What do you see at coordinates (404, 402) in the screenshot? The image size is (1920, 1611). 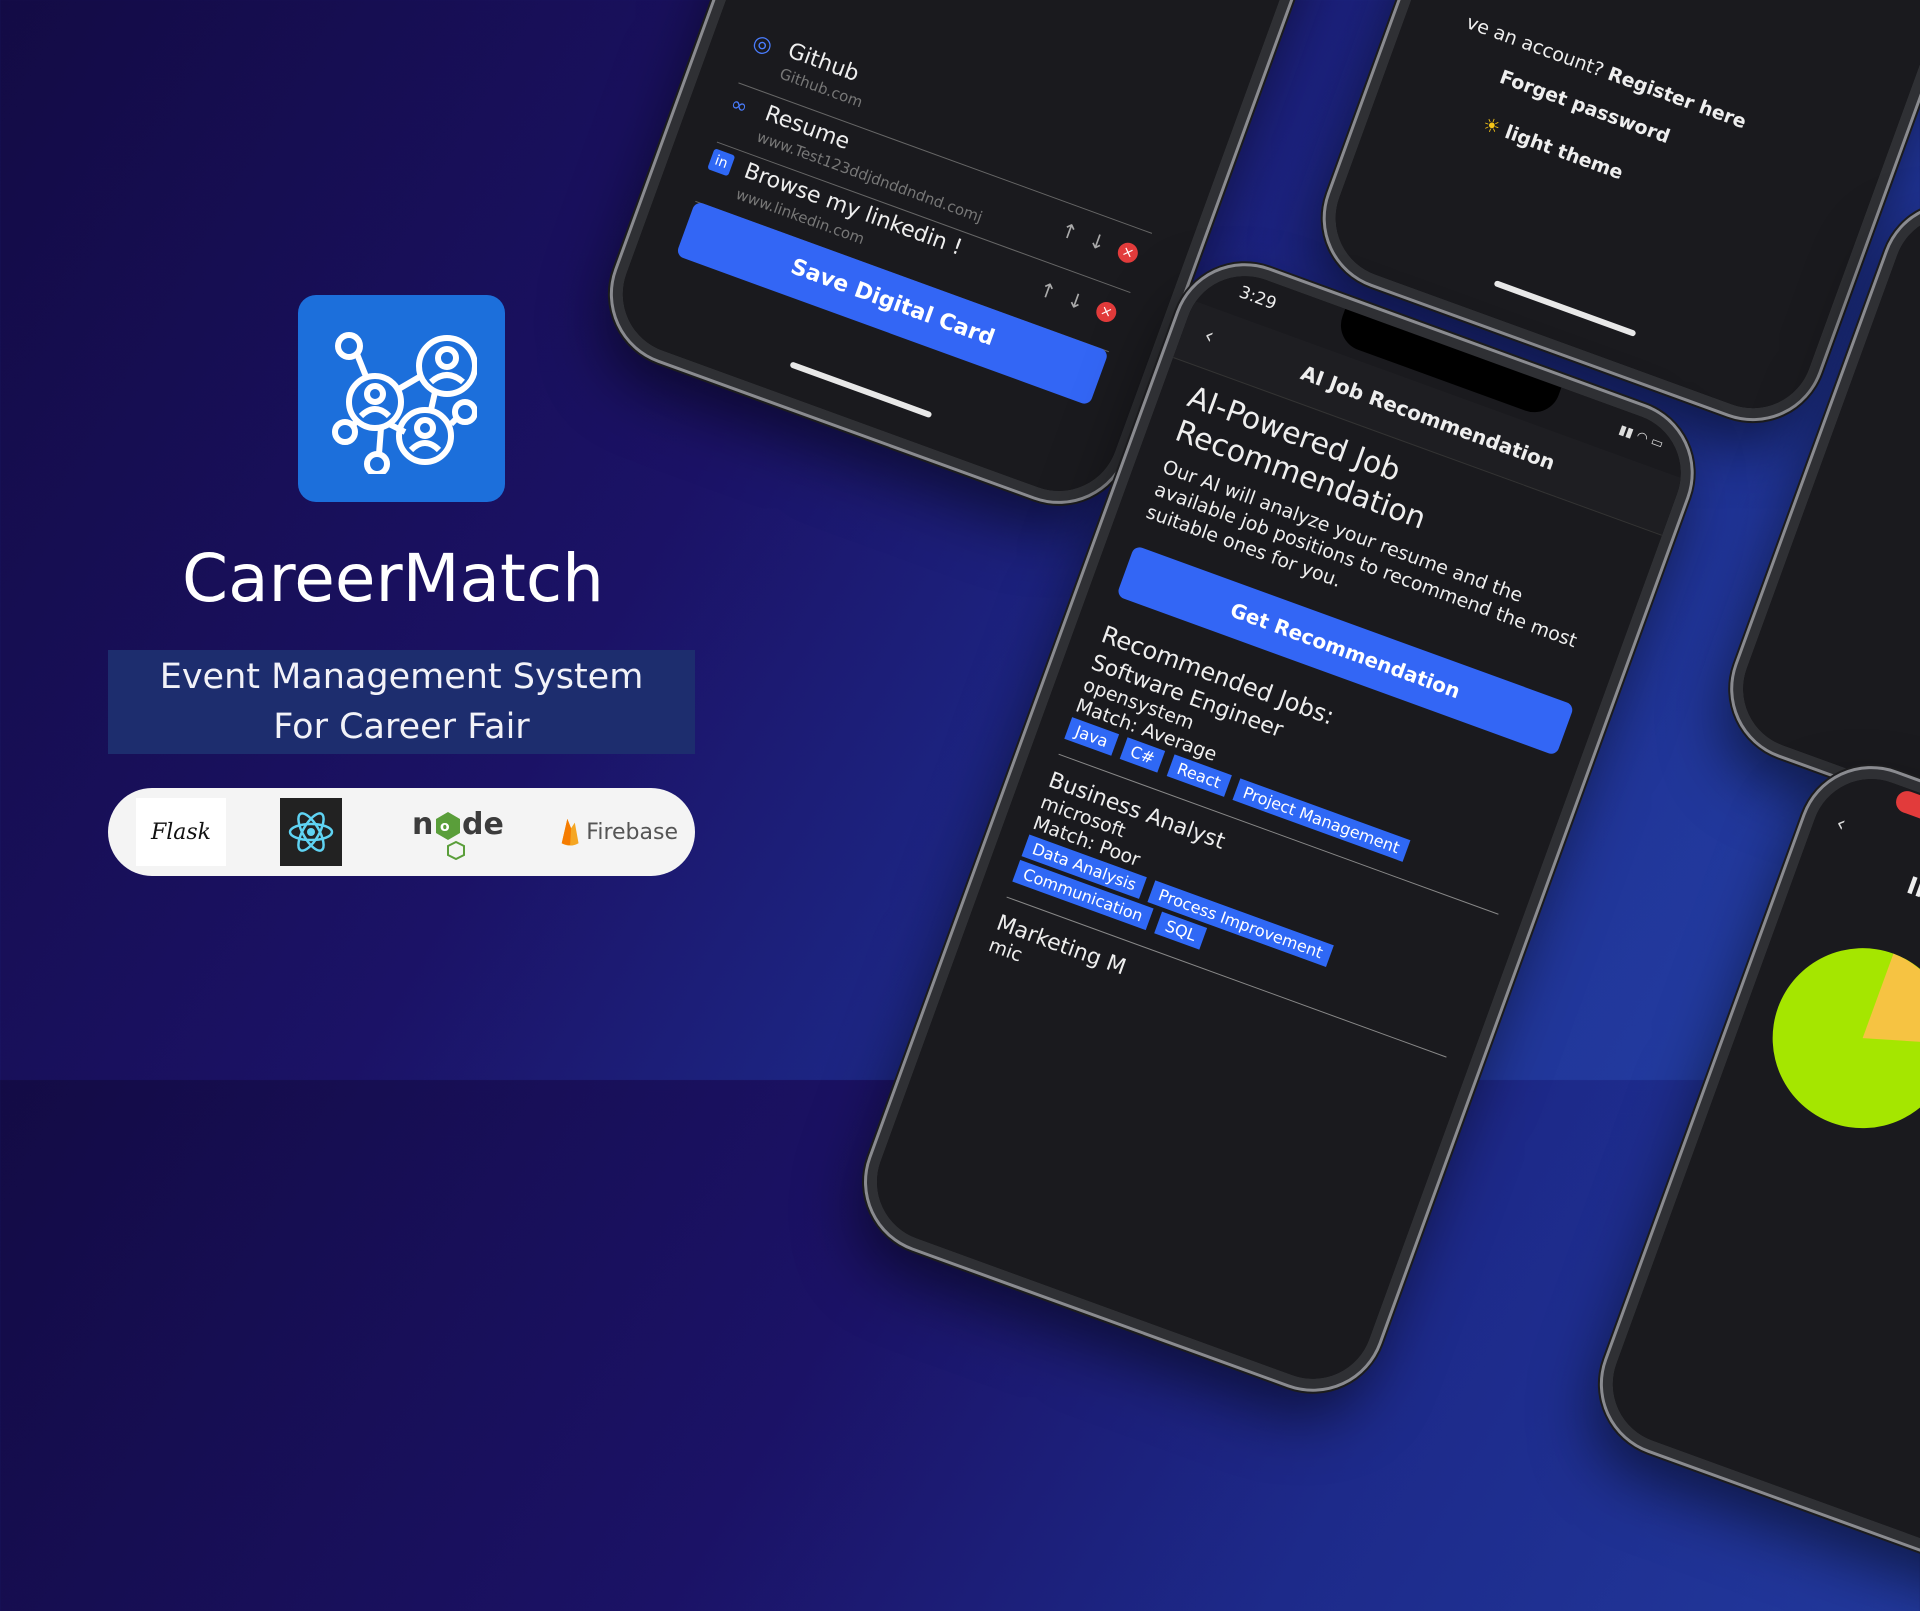 I see `network-icon` at bounding box center [404, 402].